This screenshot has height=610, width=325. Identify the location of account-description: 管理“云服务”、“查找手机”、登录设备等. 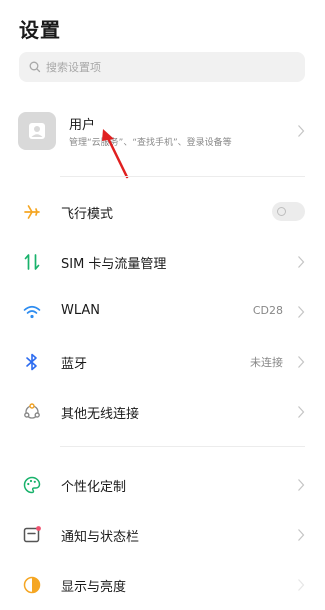
(150, 143).